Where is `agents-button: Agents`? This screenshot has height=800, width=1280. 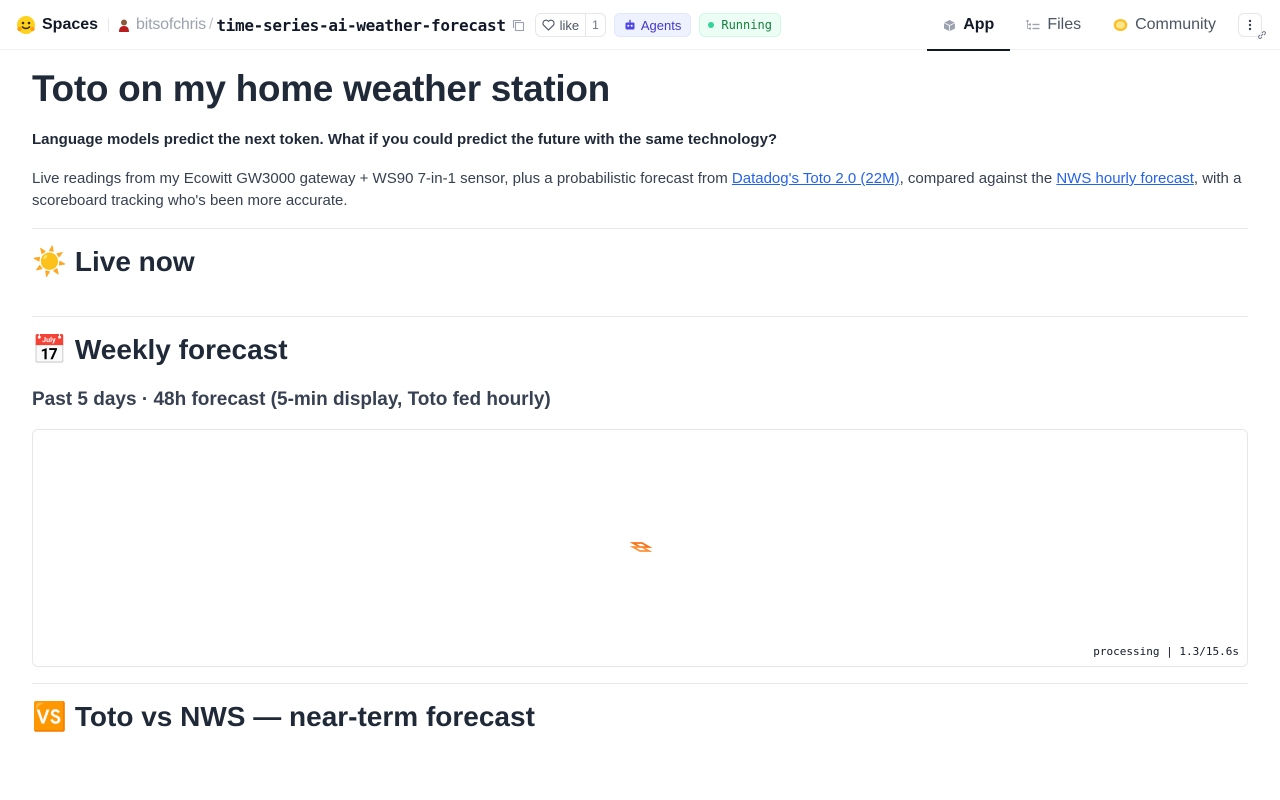 agents-button: Agents is located at coordinates (652, 25).